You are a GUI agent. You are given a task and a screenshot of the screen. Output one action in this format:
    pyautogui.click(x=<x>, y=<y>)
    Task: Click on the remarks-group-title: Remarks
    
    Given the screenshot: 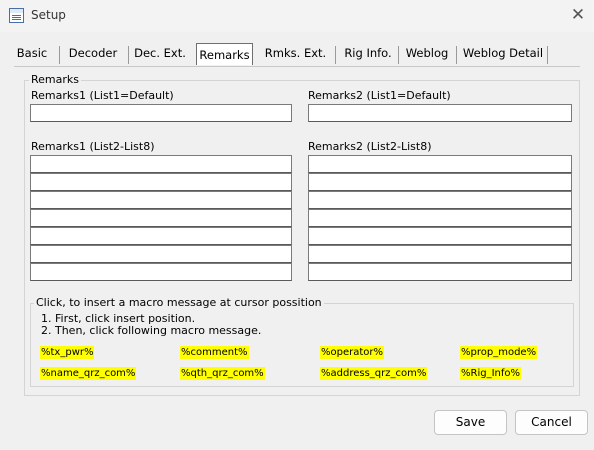 What is the action you would take?
    pyautogui.click(x=55, y=79)
    